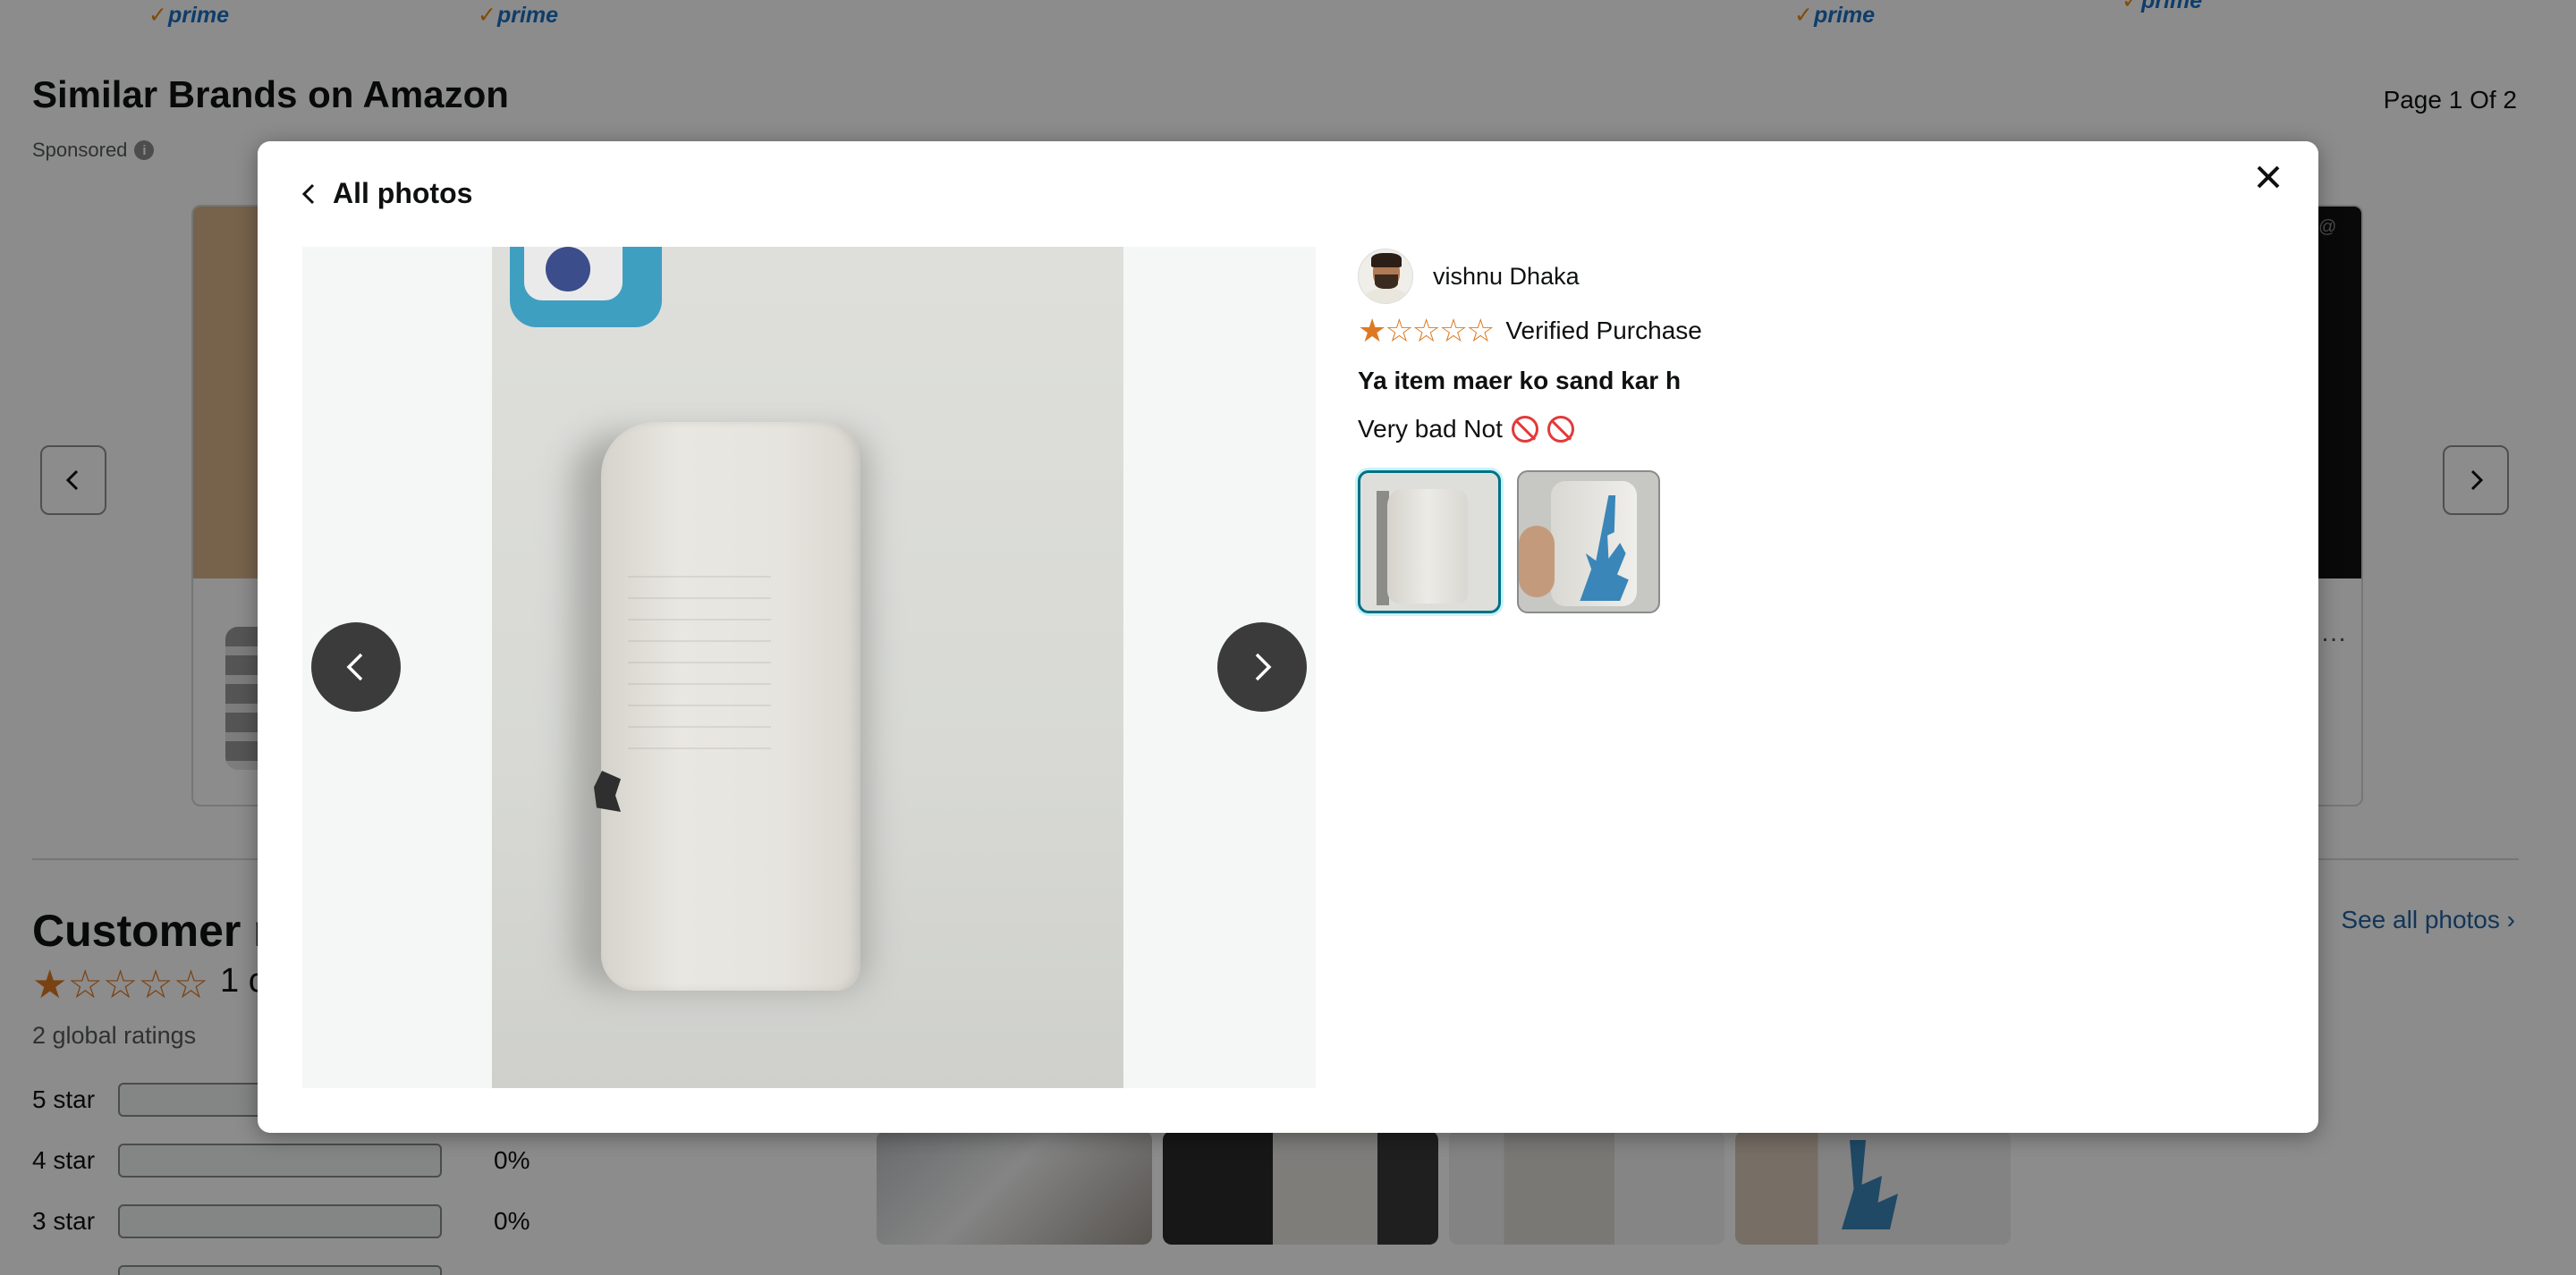  I want to click on prohibited-emoji-icon, so click(1524, 429).